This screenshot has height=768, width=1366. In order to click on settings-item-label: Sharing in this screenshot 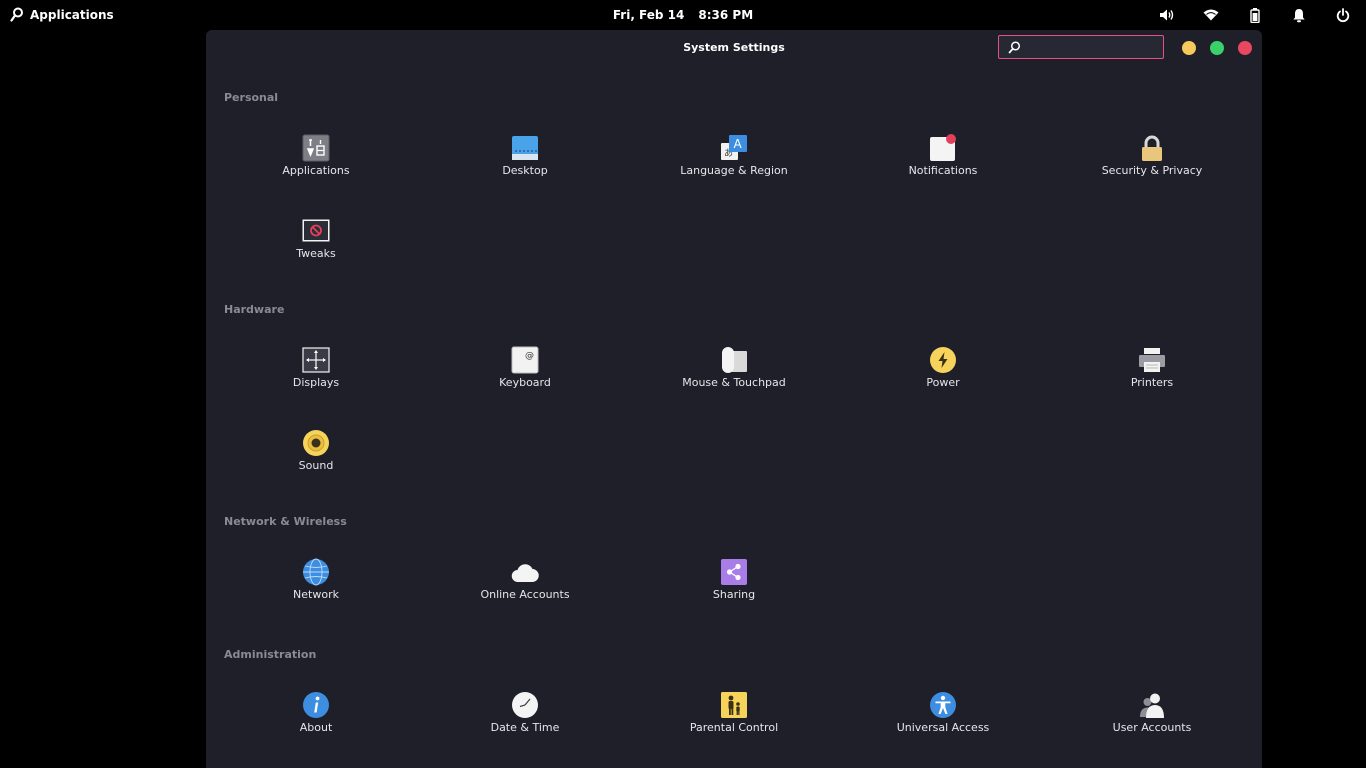, I will do `click(734, 594)`.